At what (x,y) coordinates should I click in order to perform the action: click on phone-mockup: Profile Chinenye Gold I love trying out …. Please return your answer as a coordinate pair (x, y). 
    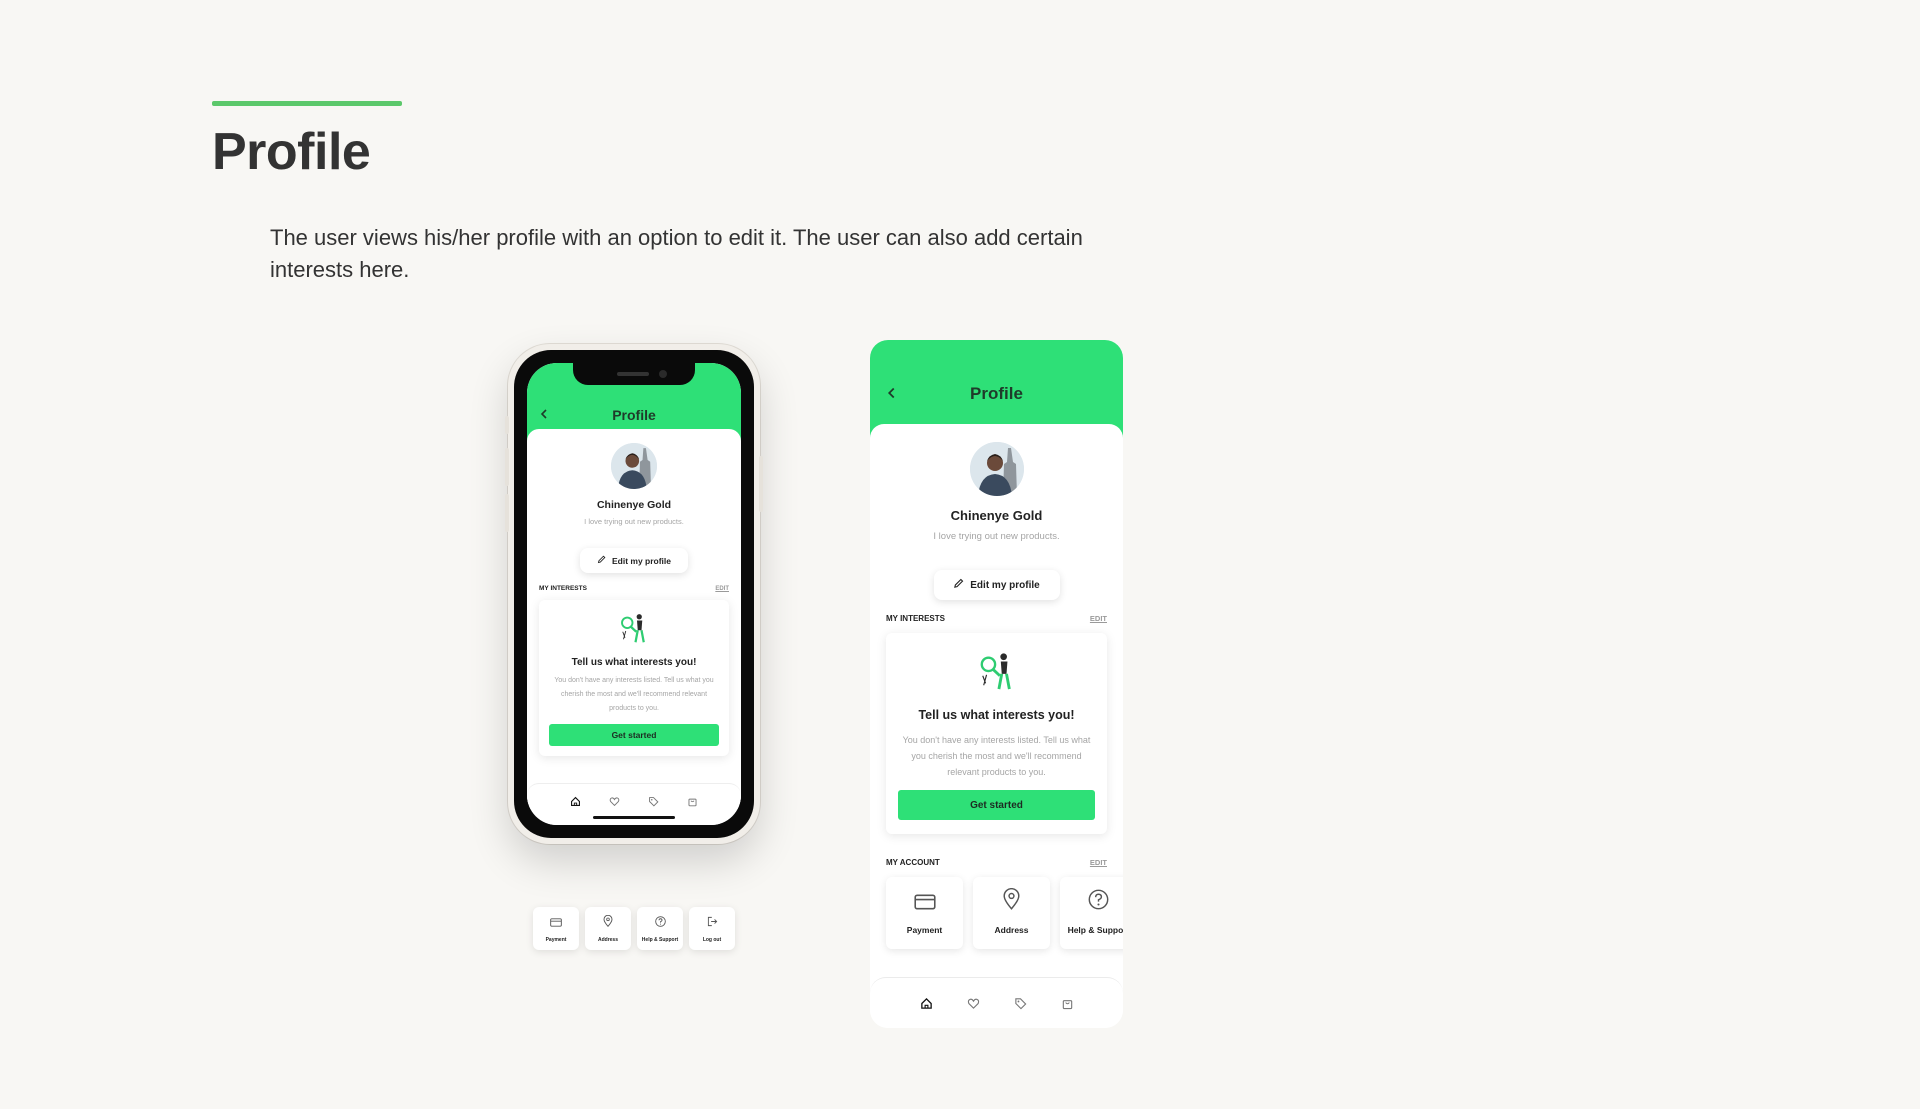
    Looking at the image, I should click on (634, 594).